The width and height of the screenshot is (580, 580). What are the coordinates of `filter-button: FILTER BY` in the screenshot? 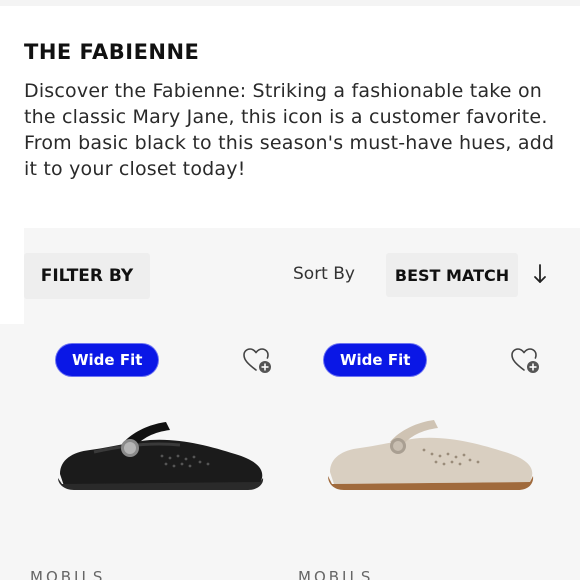 It's located at (87, 276).